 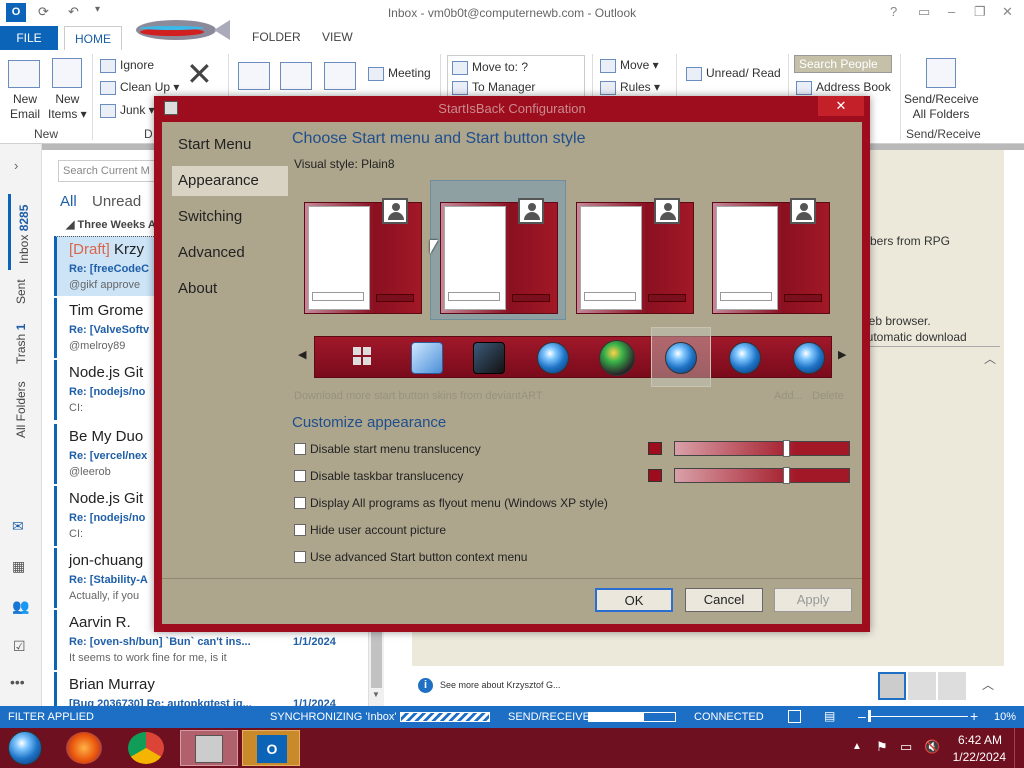 What do you see at coordinates (630, 87) in the screenshot?
I see `rules-button: Rules ▾` at bounding box center [630, 87].